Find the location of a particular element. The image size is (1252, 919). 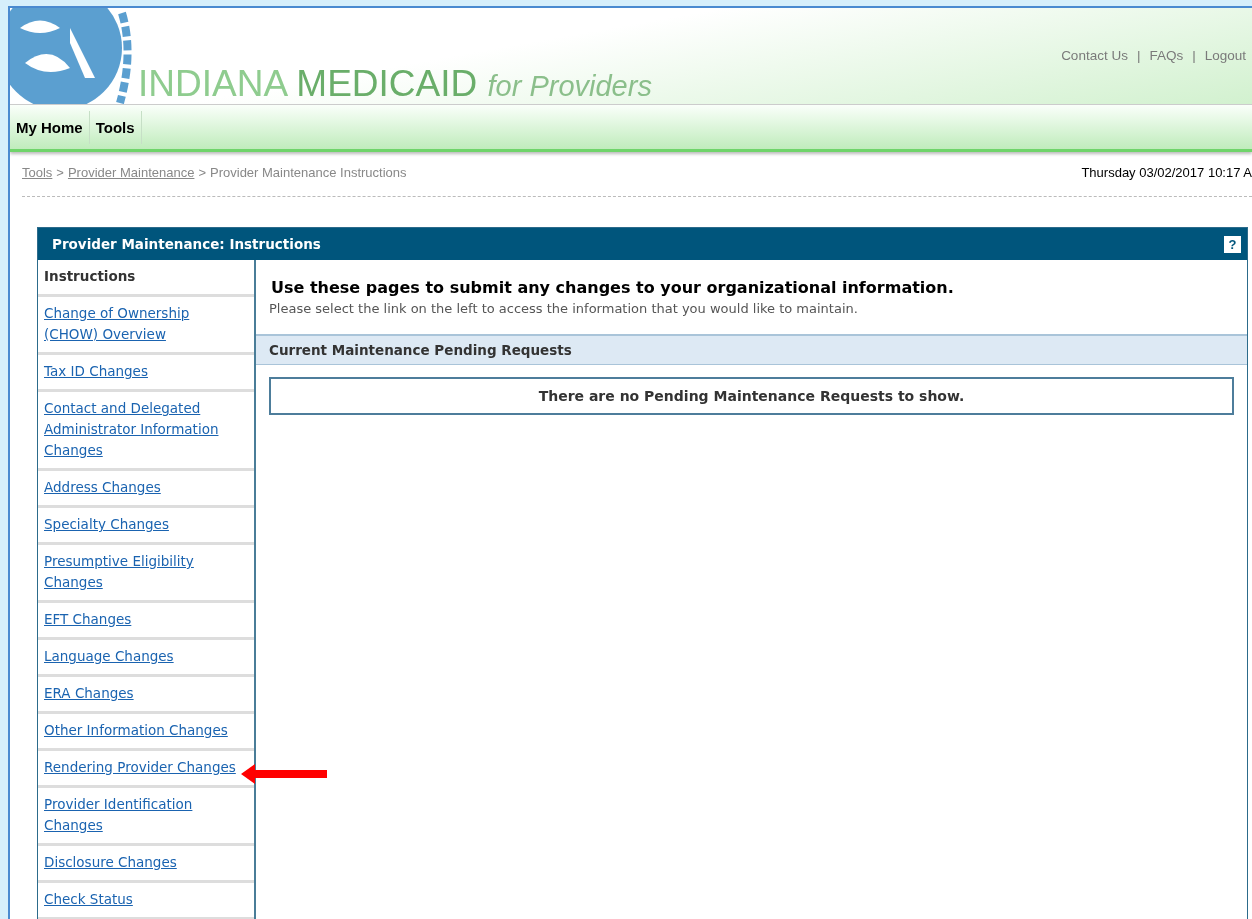

empty-message: There are no Pending Maintenance Requests to show. is located at coordinates (751, 396).